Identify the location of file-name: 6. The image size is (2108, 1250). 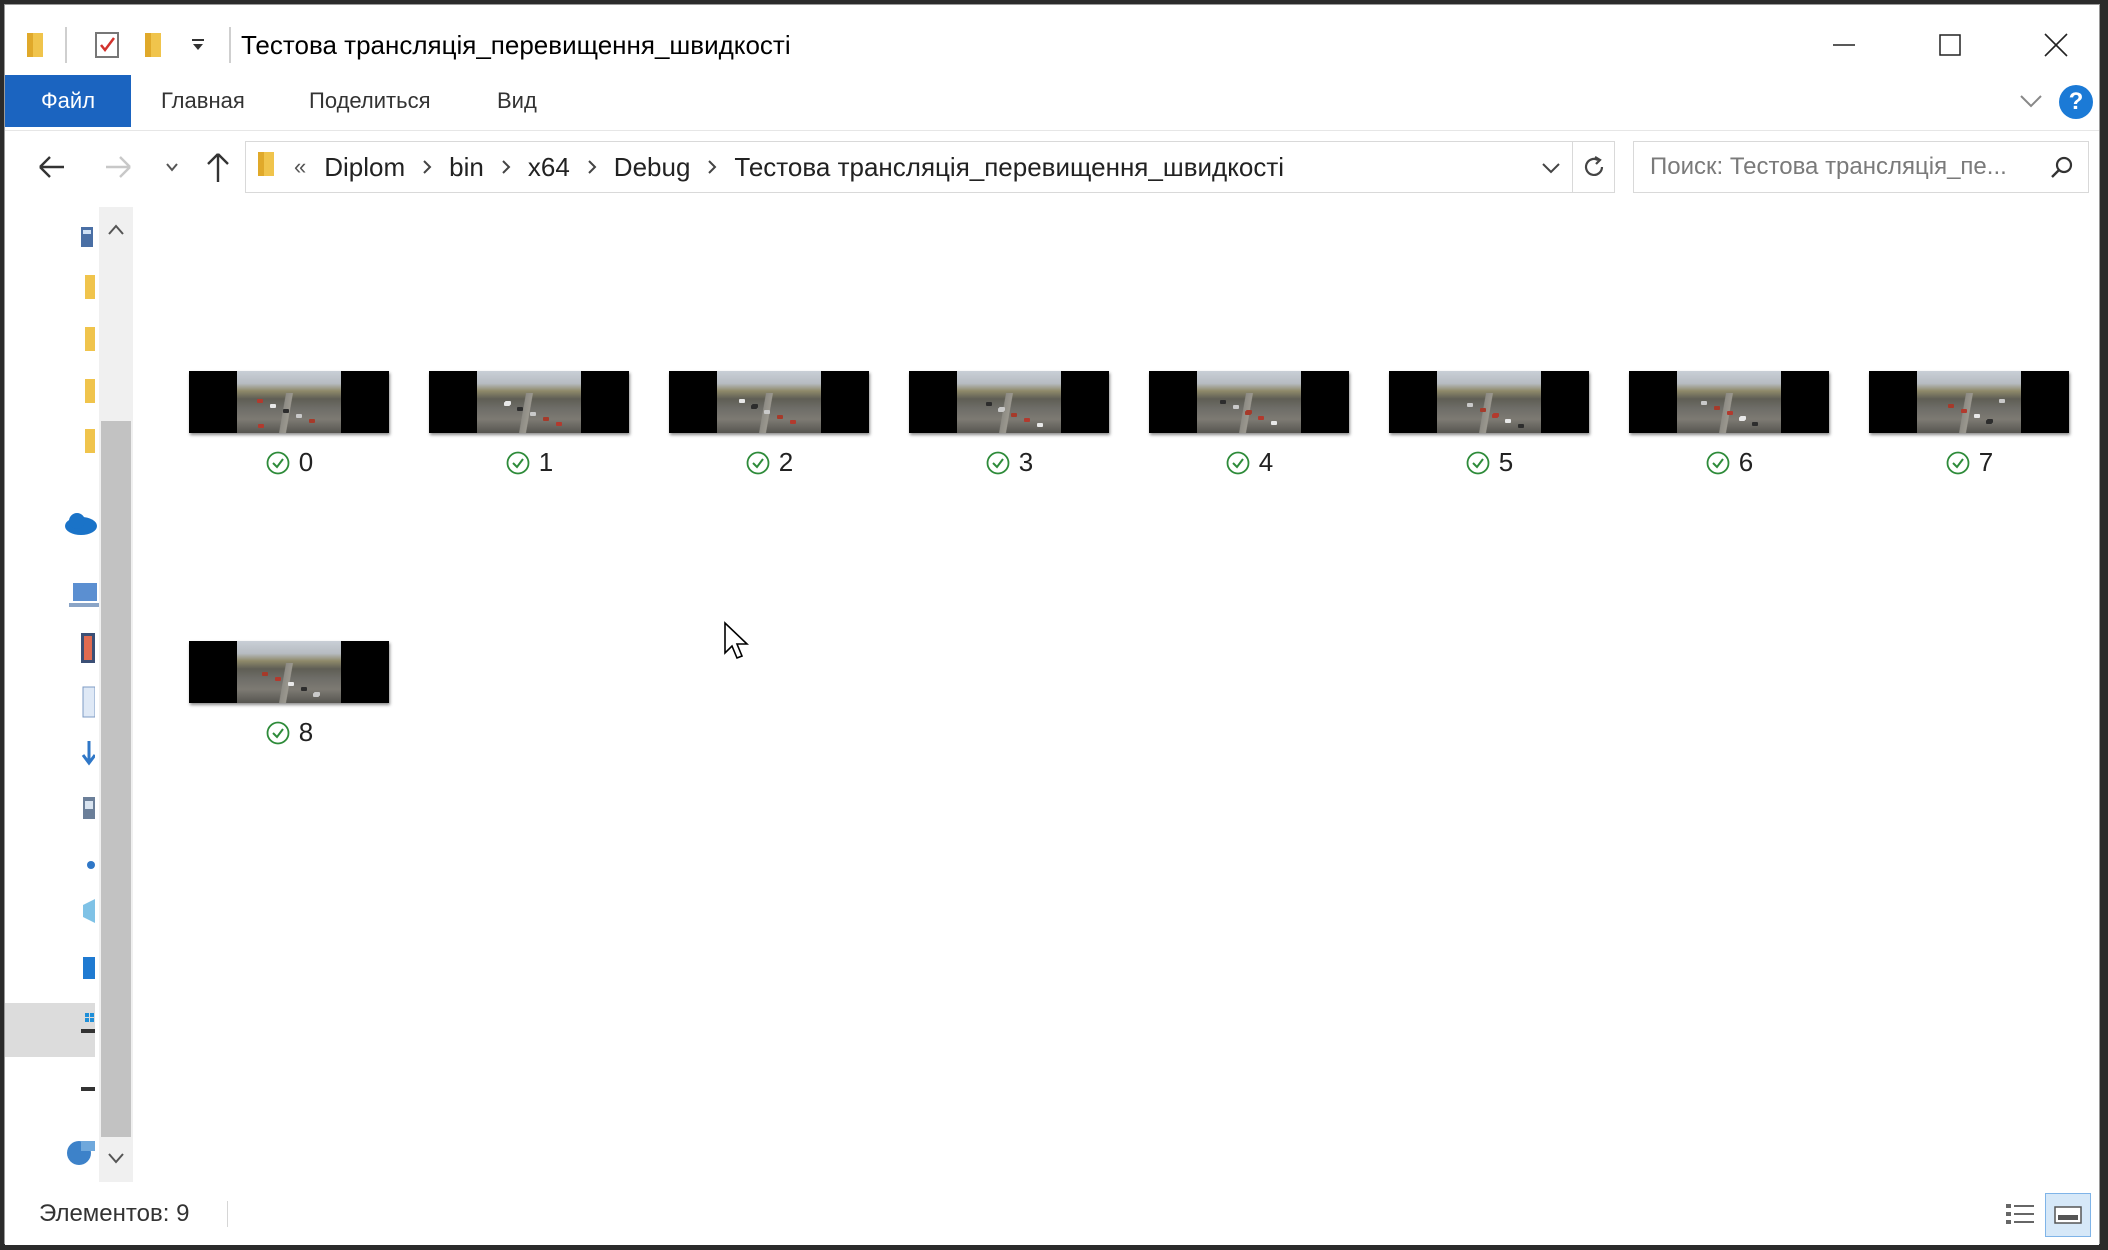
(1746, 462).